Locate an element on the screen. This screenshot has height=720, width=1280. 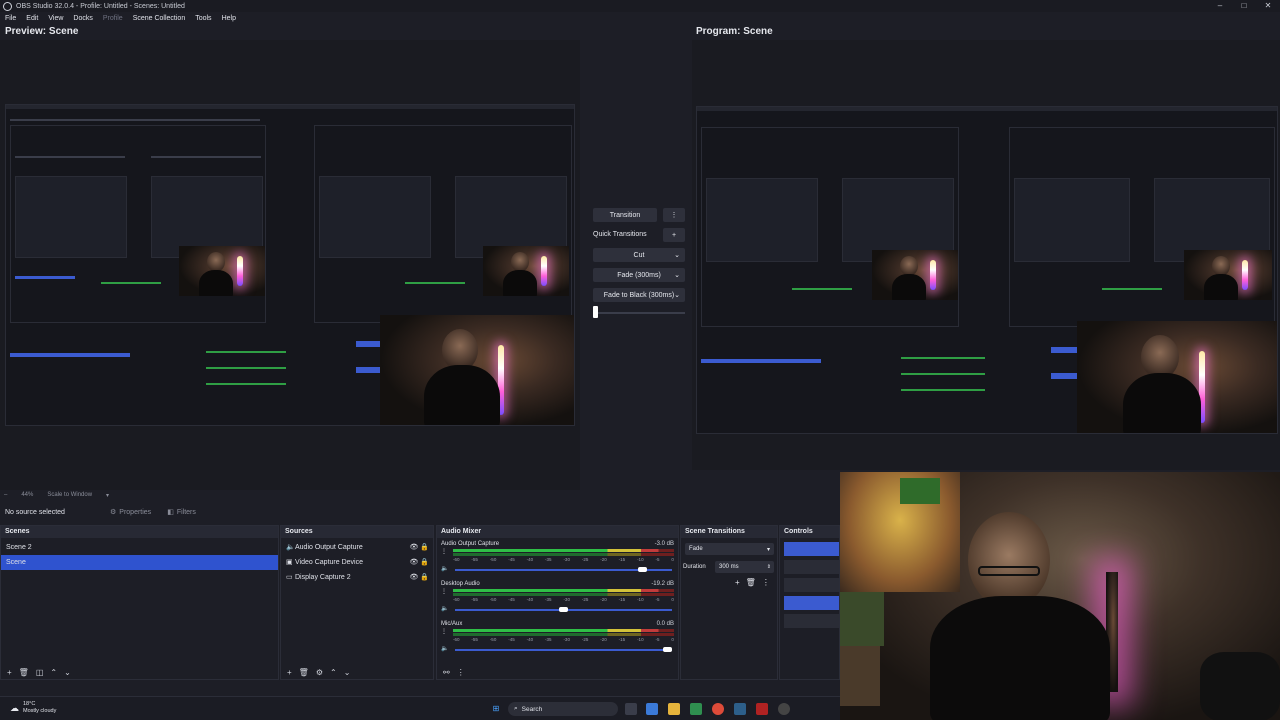
controls-title: Controls is located at coordinates (809, 532).